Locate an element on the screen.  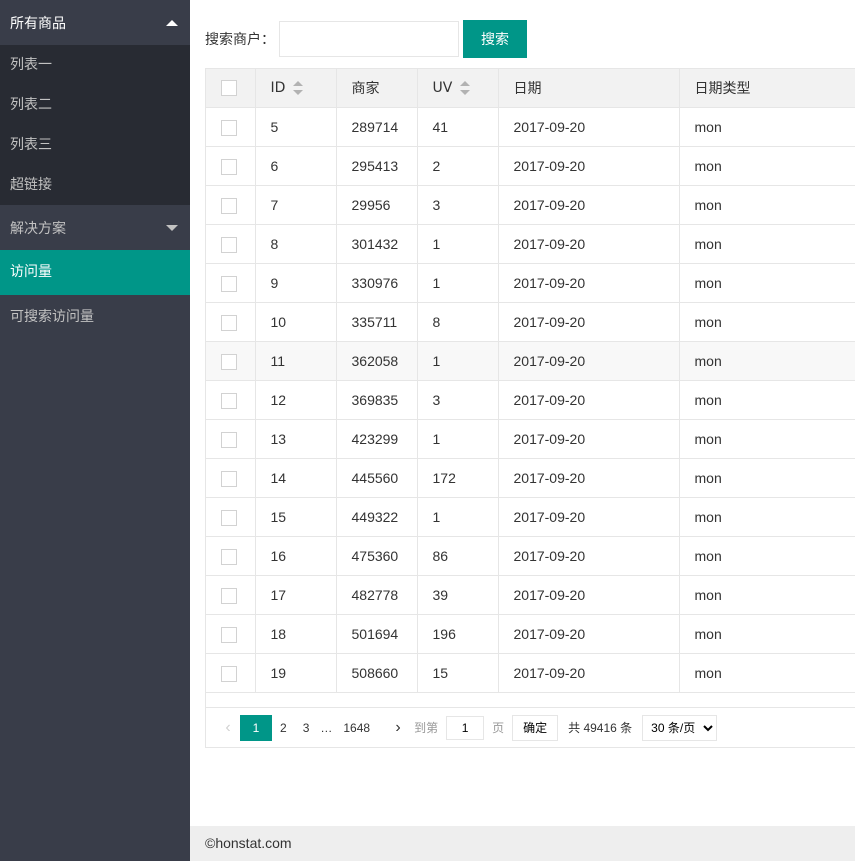
nav-group-all-products: 所有商品 is located at coordinates (95, 22).